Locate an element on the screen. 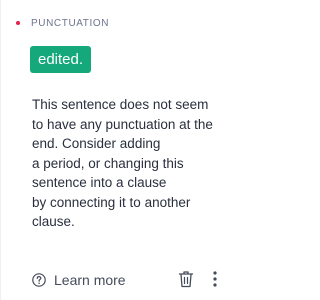 This screenshot has width=320, height=300. question-circle-icon is located at coordinates (39, 280).